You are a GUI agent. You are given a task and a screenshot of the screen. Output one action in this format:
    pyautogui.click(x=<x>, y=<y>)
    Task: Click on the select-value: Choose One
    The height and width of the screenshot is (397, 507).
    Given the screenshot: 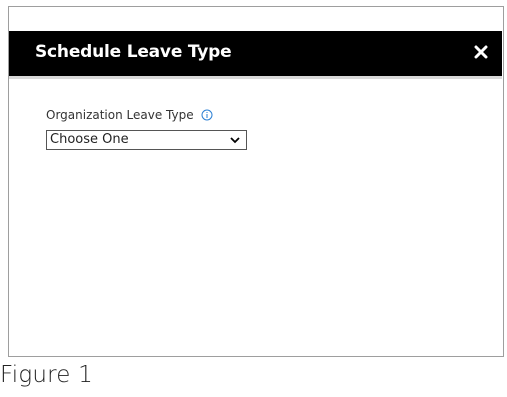 What is the action you would take?
    pyautogui.click(x=89, y=139)
    